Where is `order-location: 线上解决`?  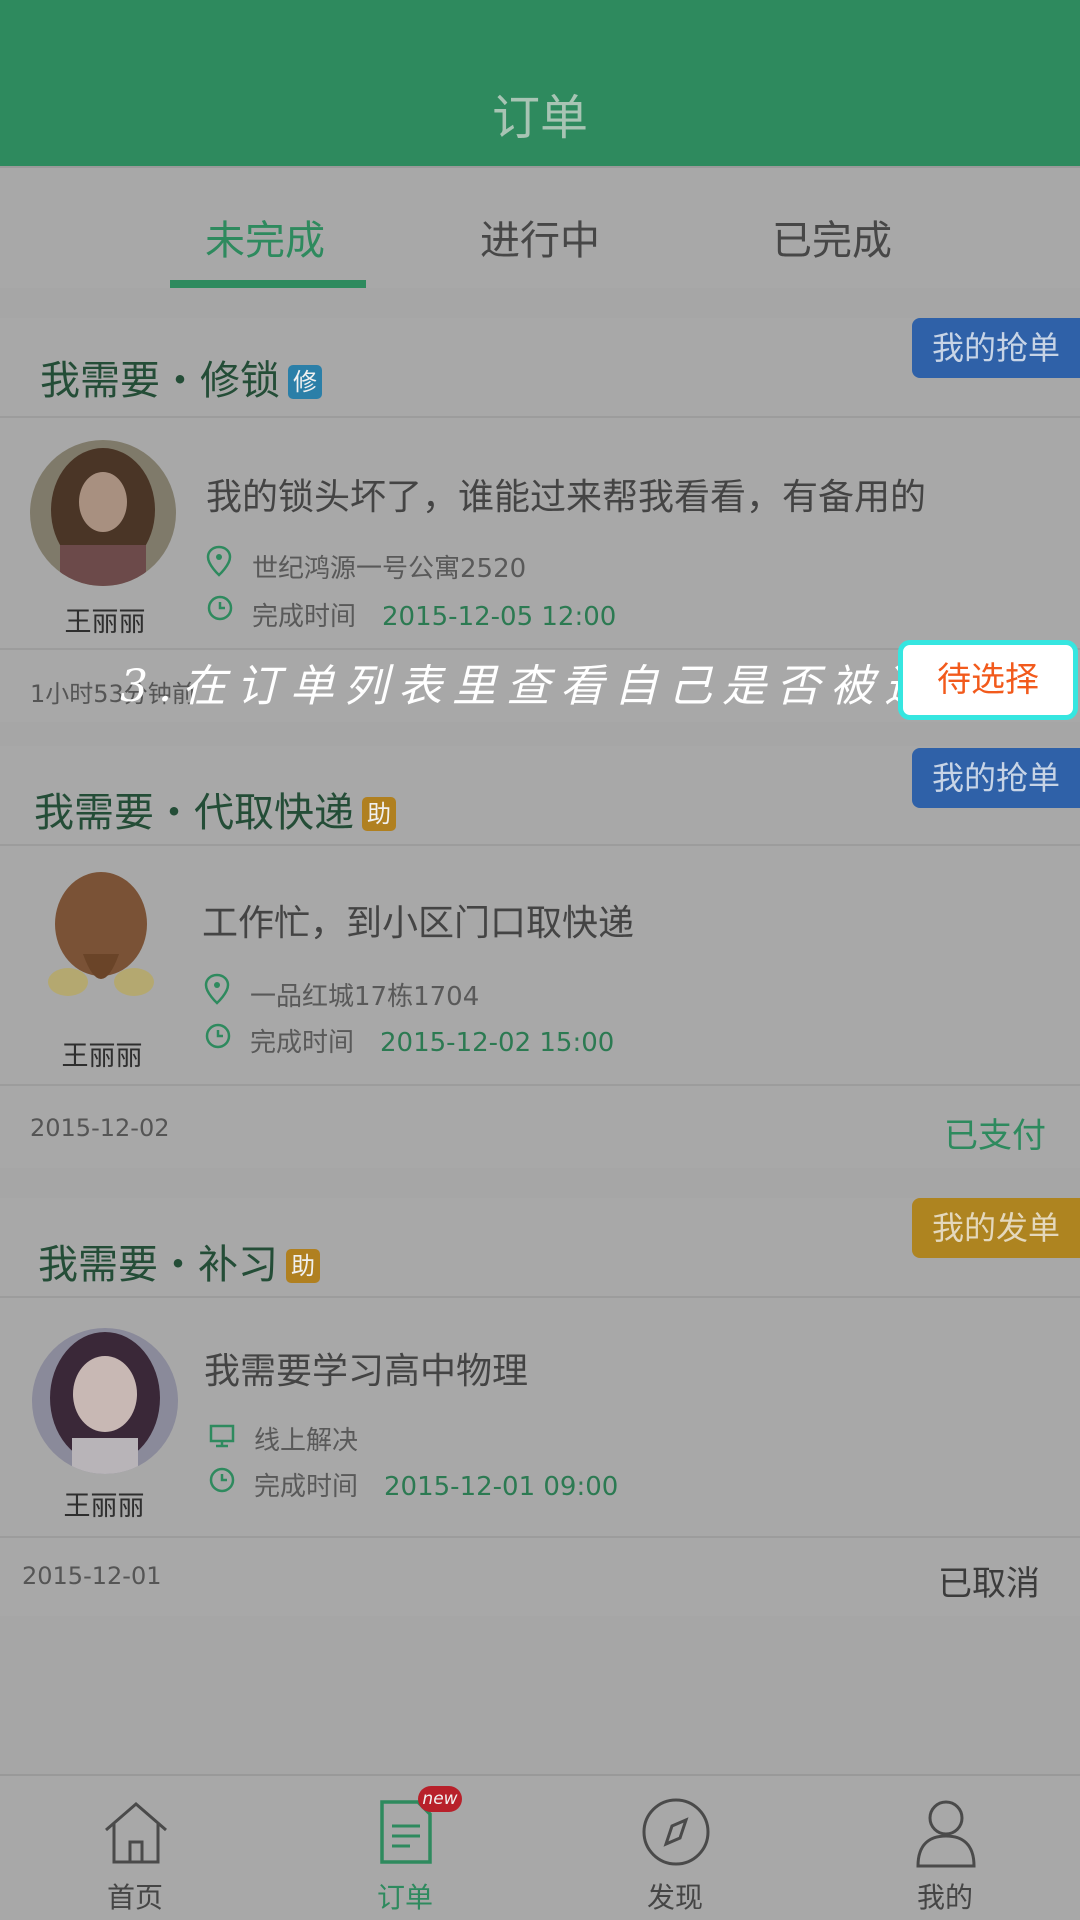 order-location: 线上解决 is located at coordinates (306, 1441).